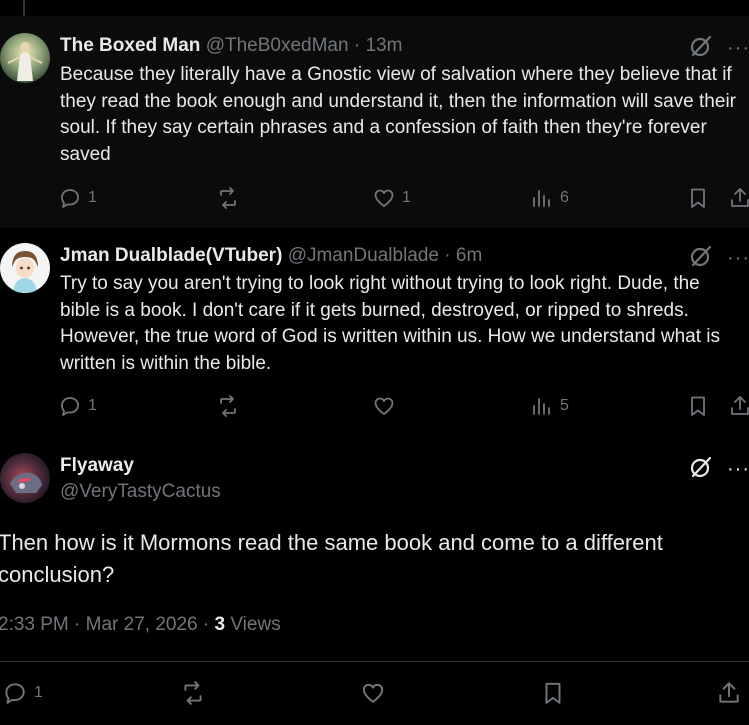  Describe the element at coordinates (719, 469) in the screenshot. I see `post-header-actions: ···` at that location.